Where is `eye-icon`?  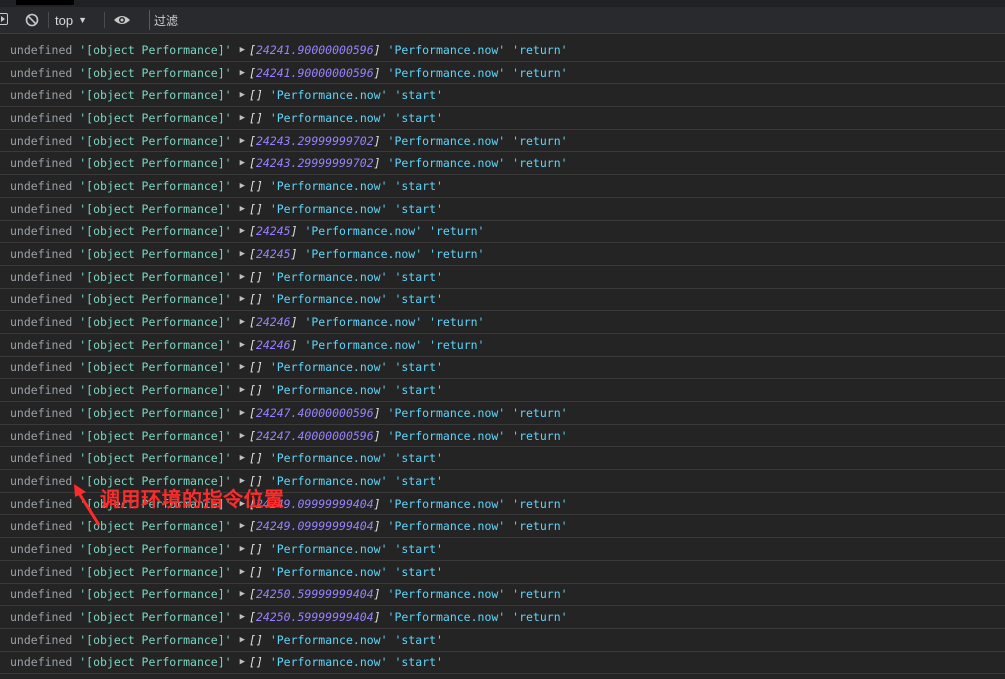
eye-icon is located at coordinates (122, 20).